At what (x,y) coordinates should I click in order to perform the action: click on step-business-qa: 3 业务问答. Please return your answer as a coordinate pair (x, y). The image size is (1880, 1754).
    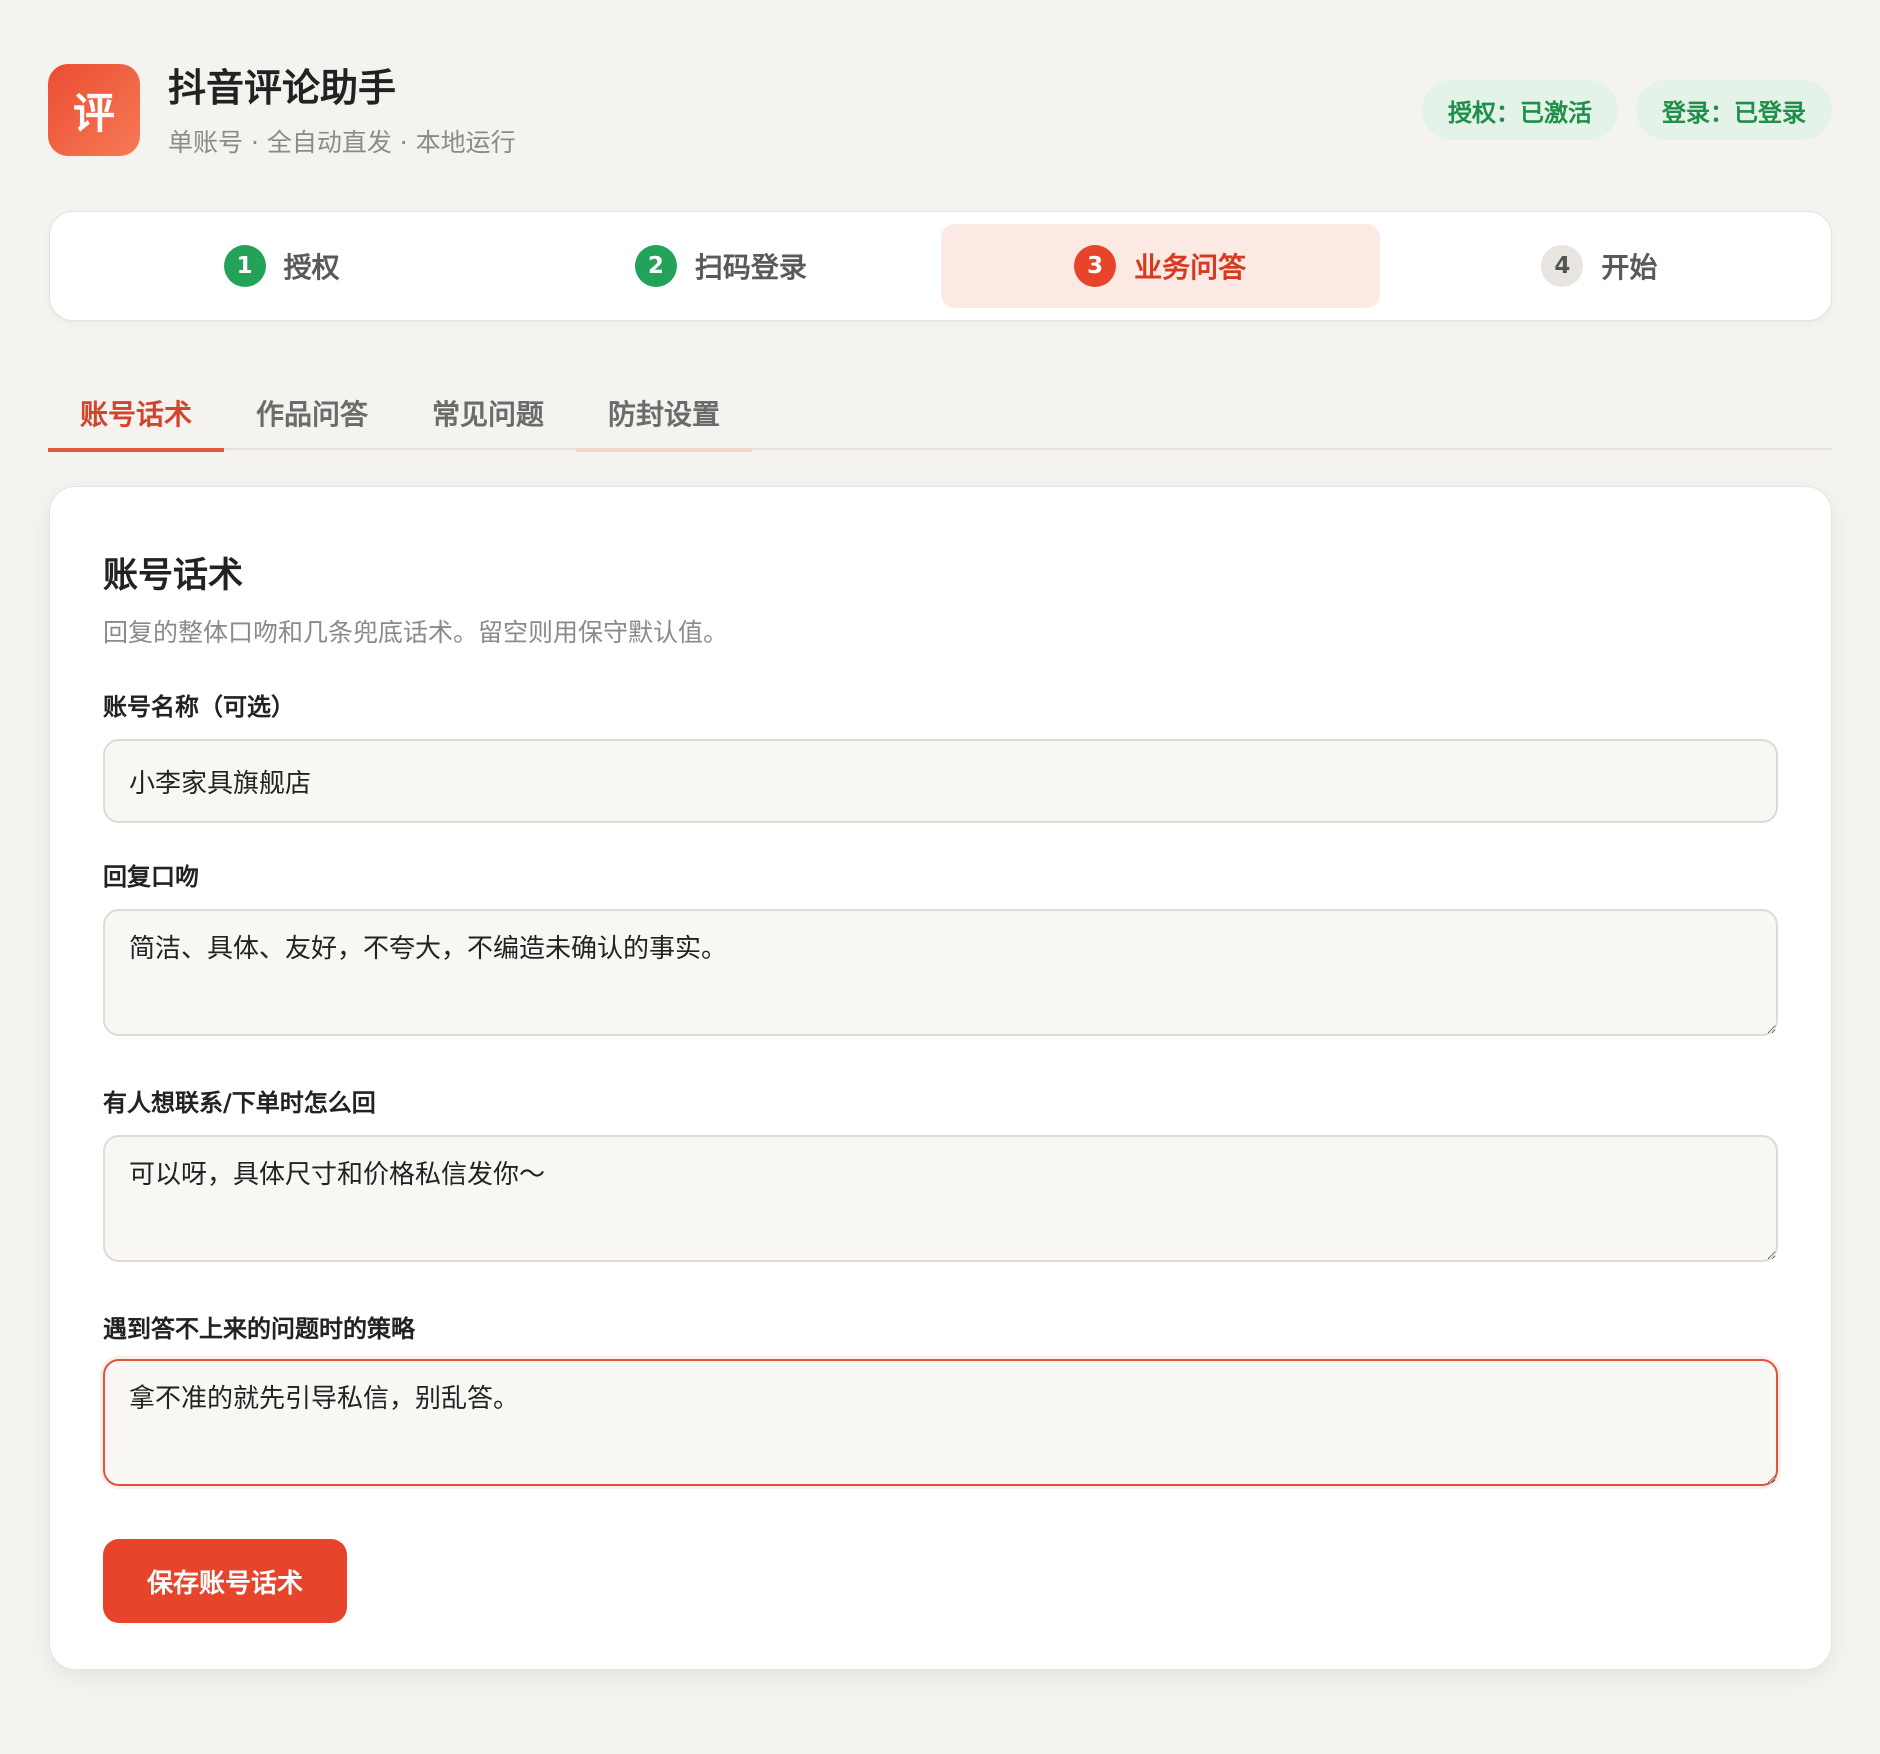
    Looking at the image, I should click on (1160, 266).